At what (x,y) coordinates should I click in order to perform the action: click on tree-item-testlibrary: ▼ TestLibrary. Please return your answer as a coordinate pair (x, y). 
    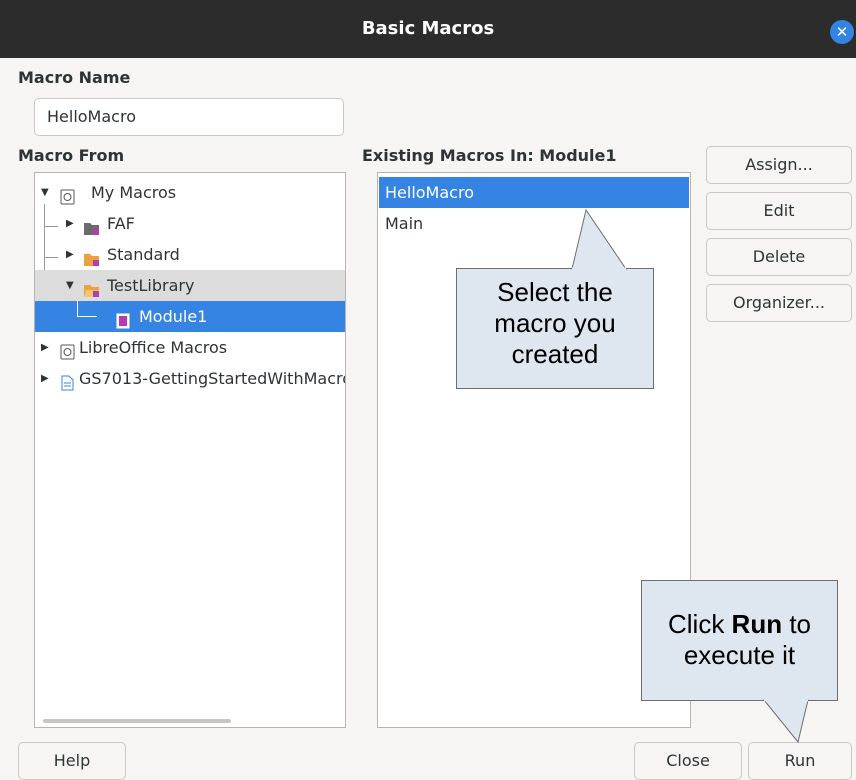
    Looking at the image, I should click on (190, 285).